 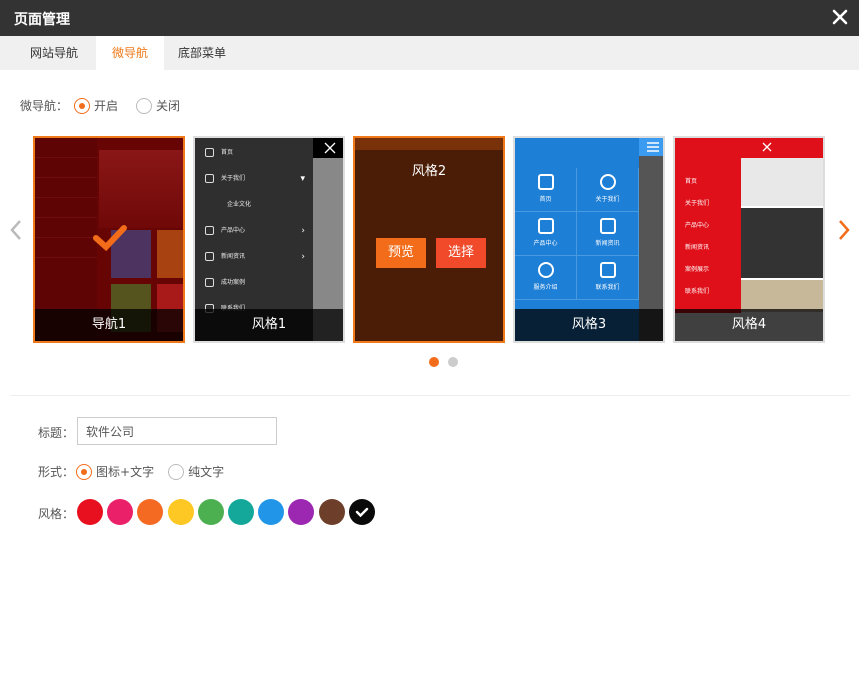 What do you see at coordinates (144, 105) in the screenshot?
I see `micro-nav-off-radio` at bounding box center [144, 105].